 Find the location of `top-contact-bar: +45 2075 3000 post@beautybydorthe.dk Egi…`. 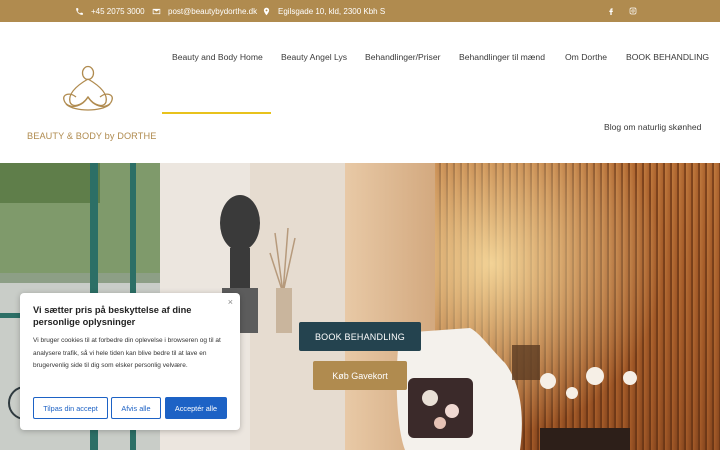

top-contact-bar: +45 2075 3000 post@beautybydorthe.dk Egi… is located at coordinates (360, 11).